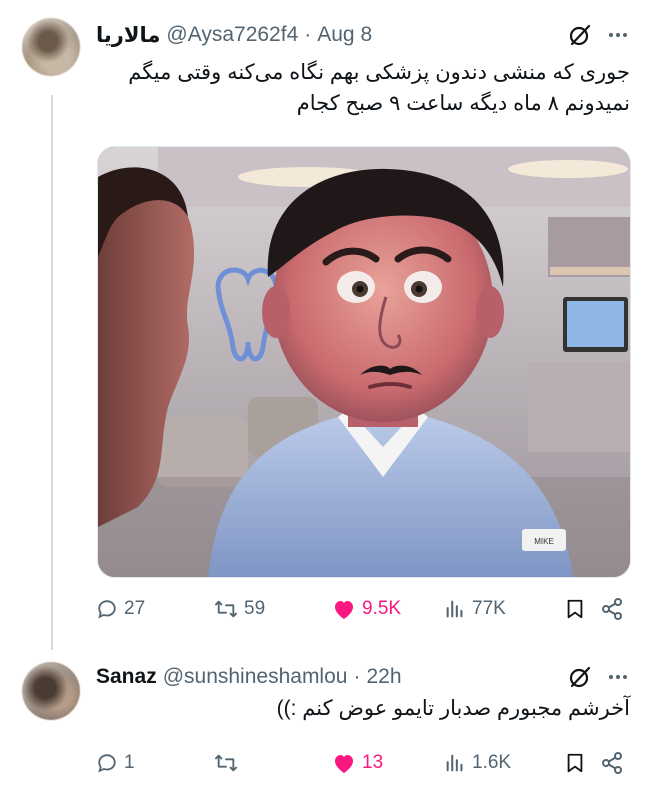 The width and height of the screenshot is (654, 800). I want to click on views-button: 77K, so click(504, 609).